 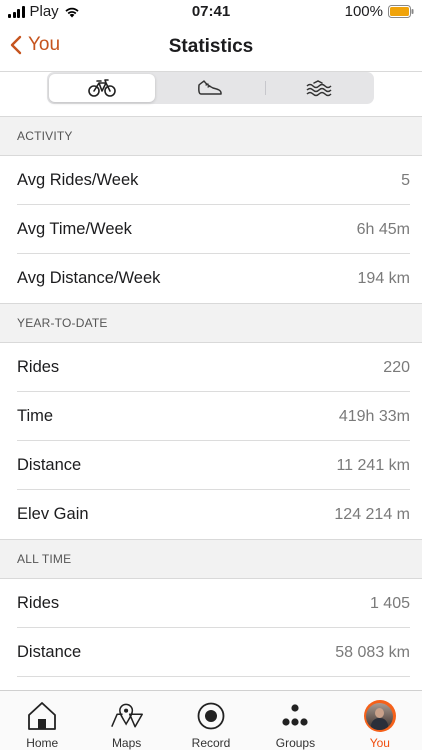 I want to click on tab-bar: Home Maps Record Groups You, so click(x=211, y=720).